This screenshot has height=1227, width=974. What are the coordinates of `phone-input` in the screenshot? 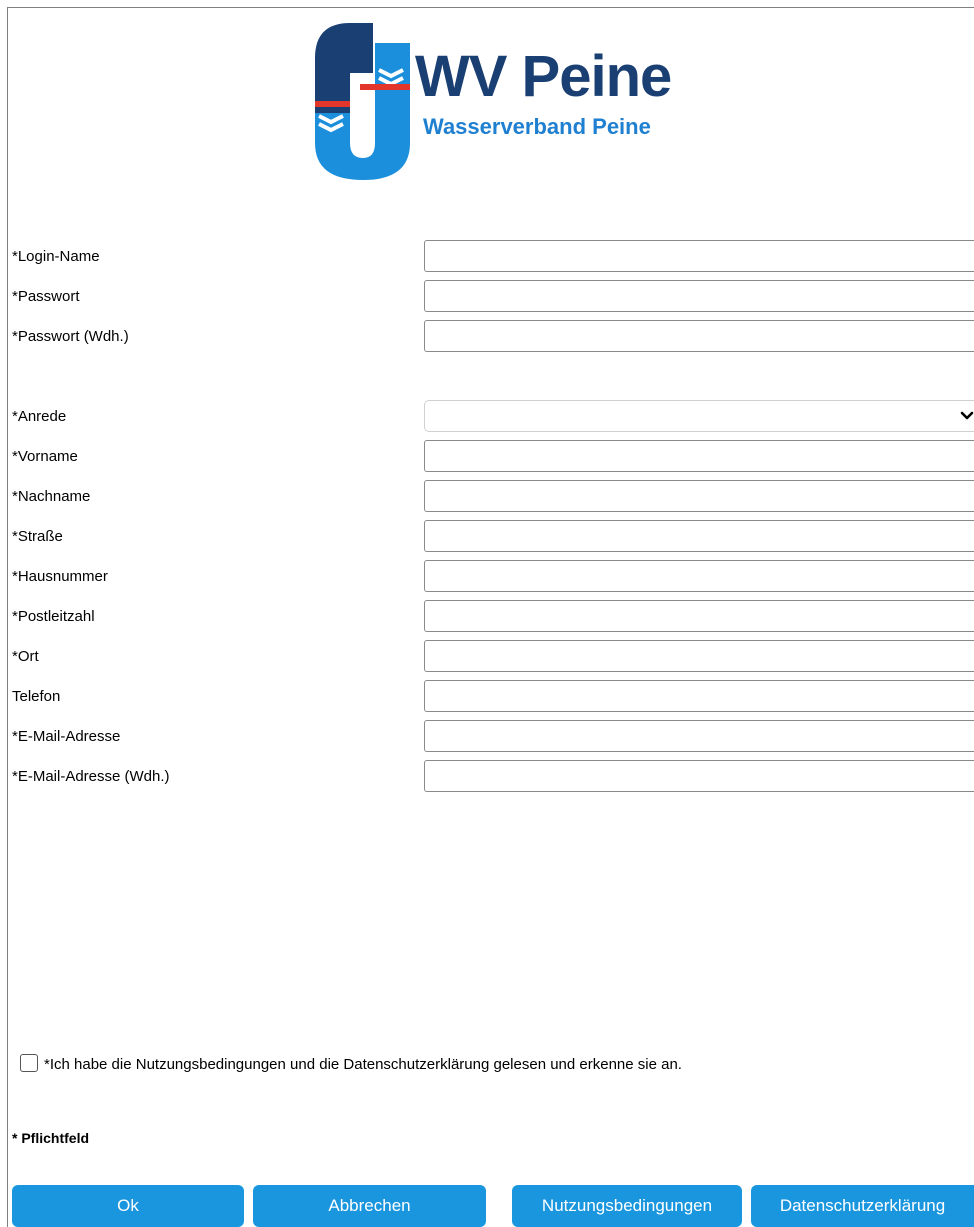 It's located at (699, 696).